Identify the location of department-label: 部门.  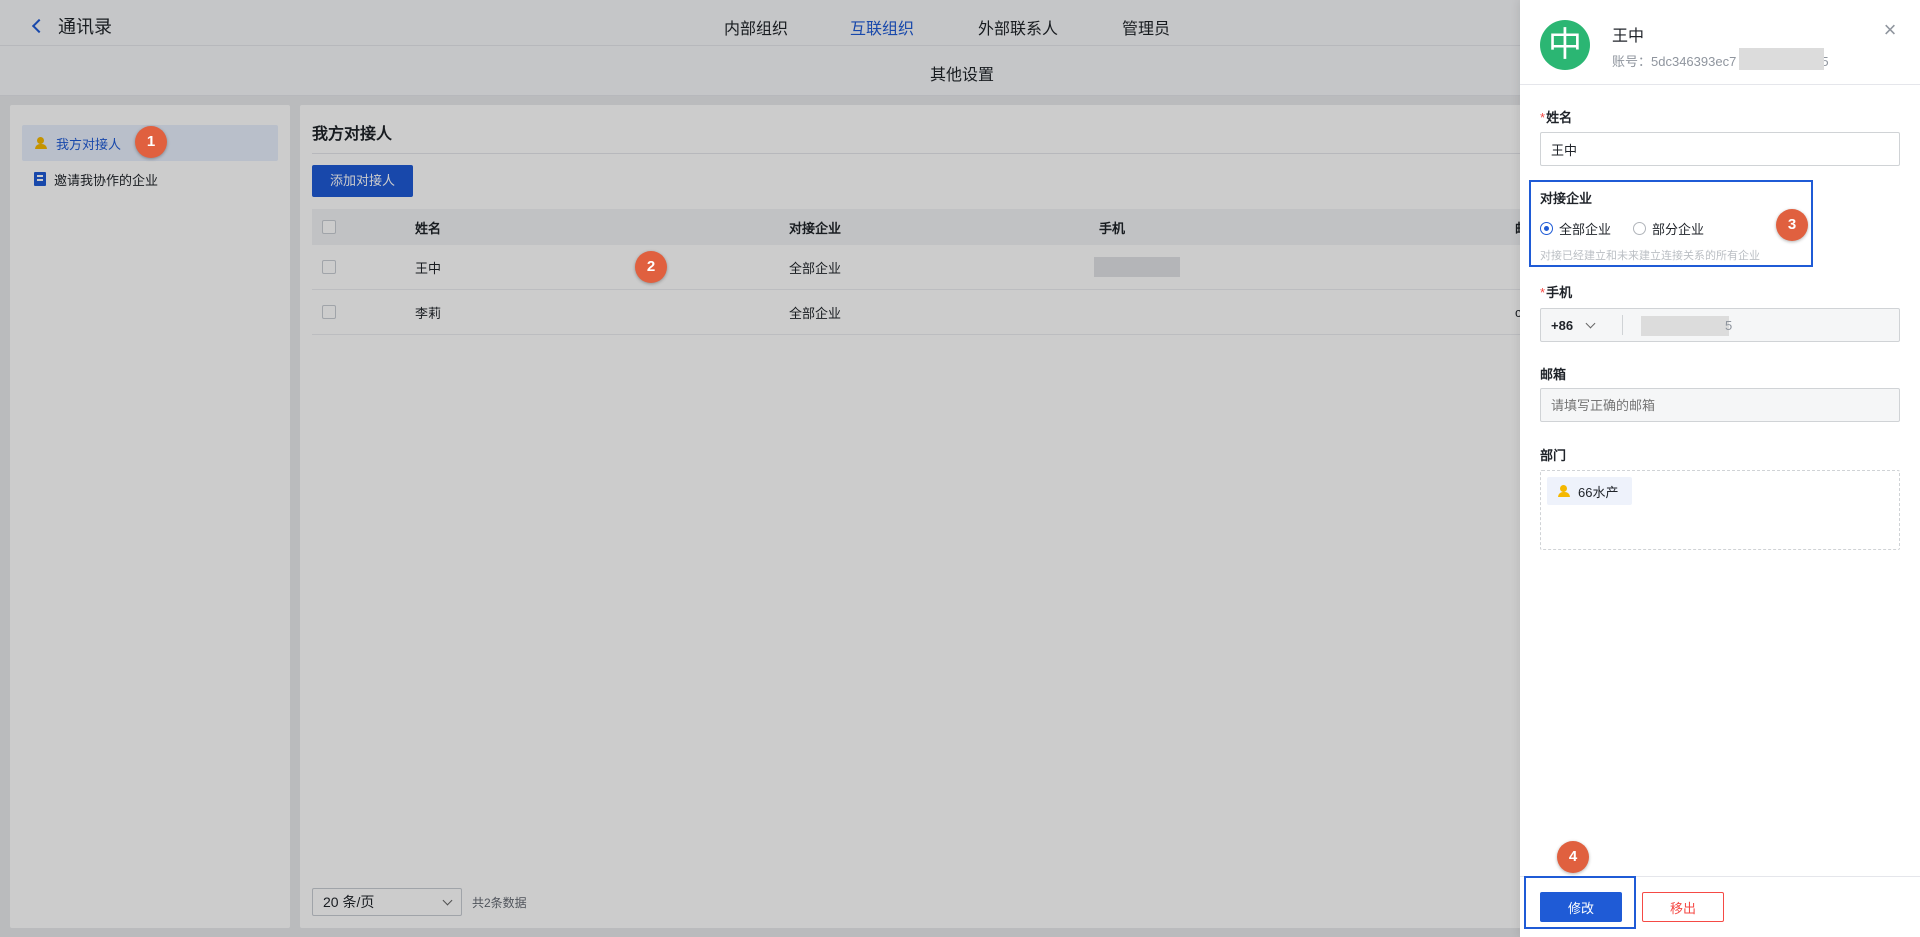
(1553, 455).